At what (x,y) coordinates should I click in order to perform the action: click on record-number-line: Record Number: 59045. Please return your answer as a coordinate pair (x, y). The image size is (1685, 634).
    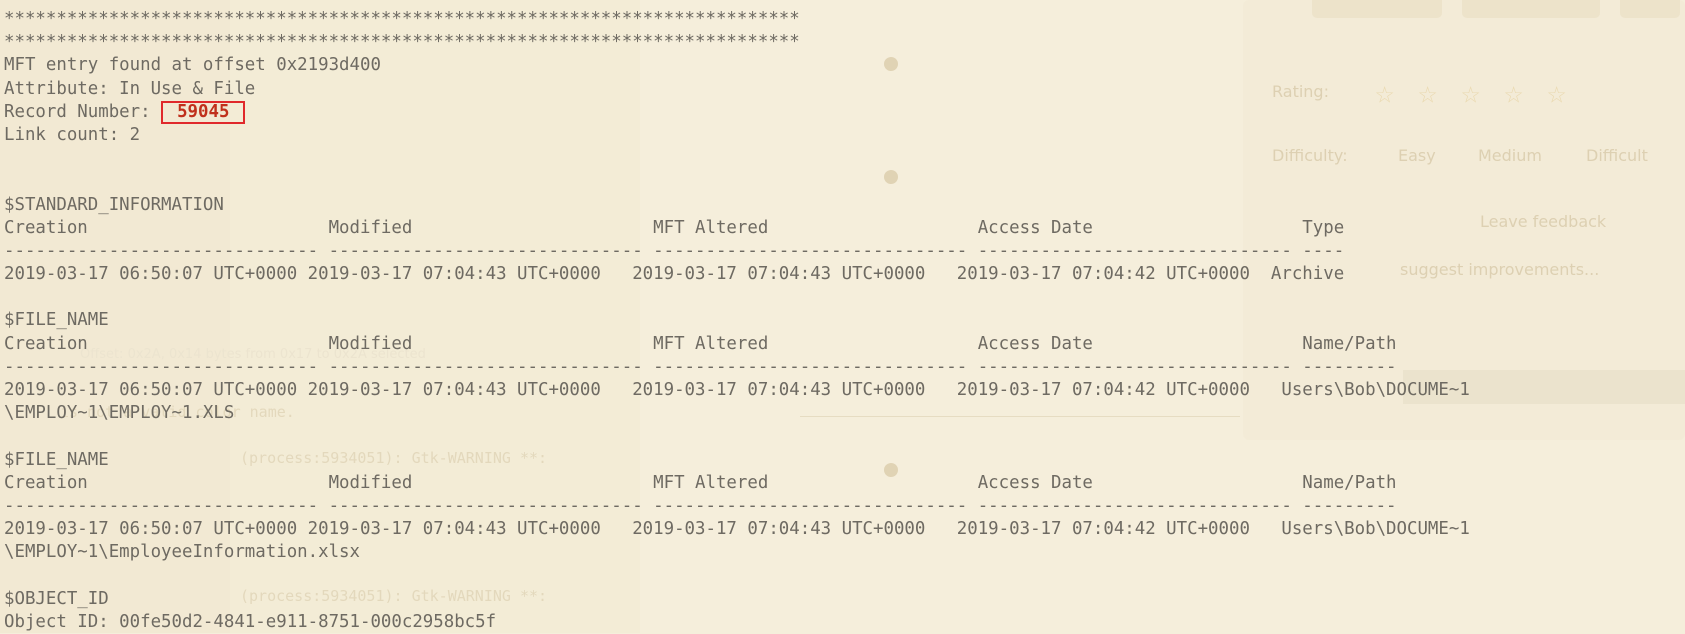
    Looking at the image, I should click on (735, 112).